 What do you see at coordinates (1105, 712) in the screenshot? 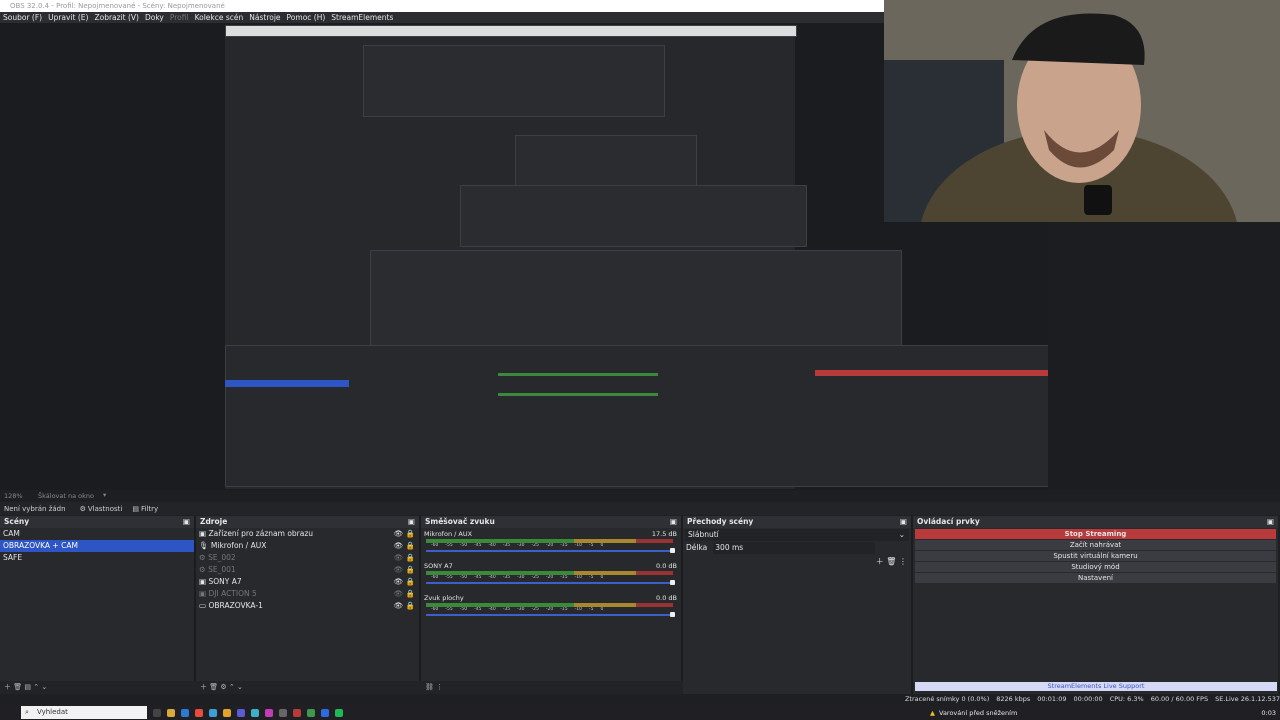
I see `system-tray: ▲ Varování před sněžením 0:03` at bounding box center [1105, 712].